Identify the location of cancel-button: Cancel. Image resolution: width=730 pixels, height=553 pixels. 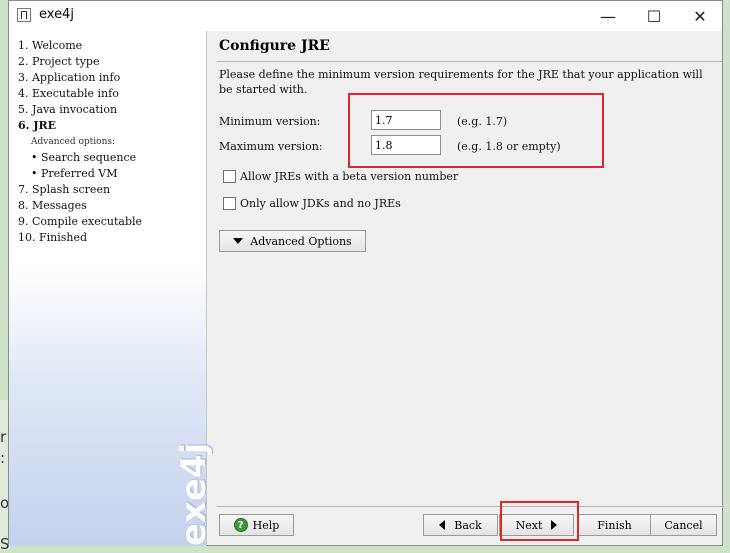
(683, 525).